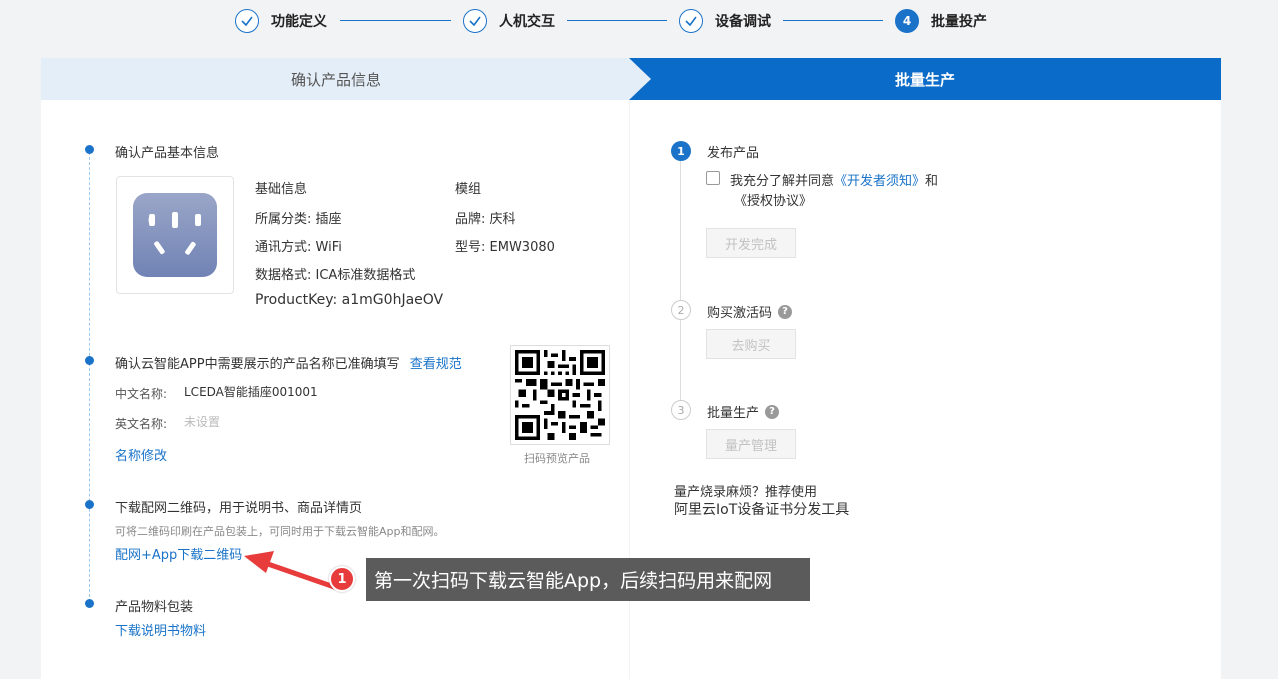  Describe the element at coordinates (761, 509) in the screenshot. I see `cert-tool-link: 阿里云IoT设备证书分发工具` at that location.